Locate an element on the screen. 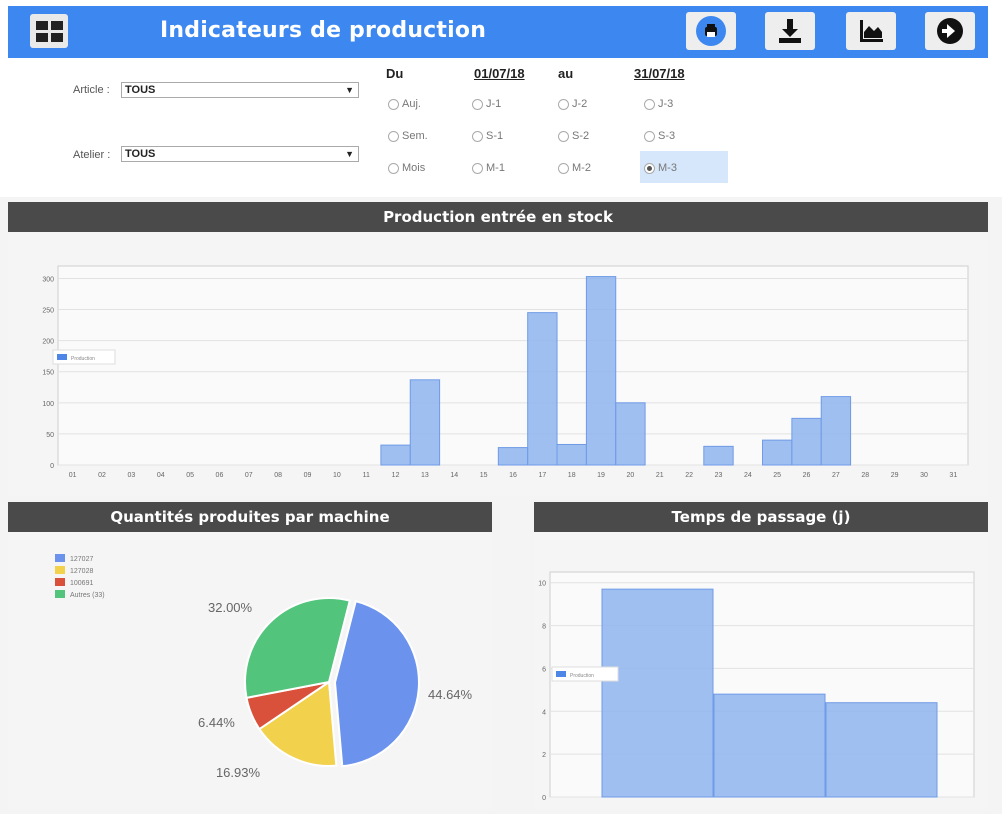  radio-m-2: M-2 is located at coordinates (574, 168).